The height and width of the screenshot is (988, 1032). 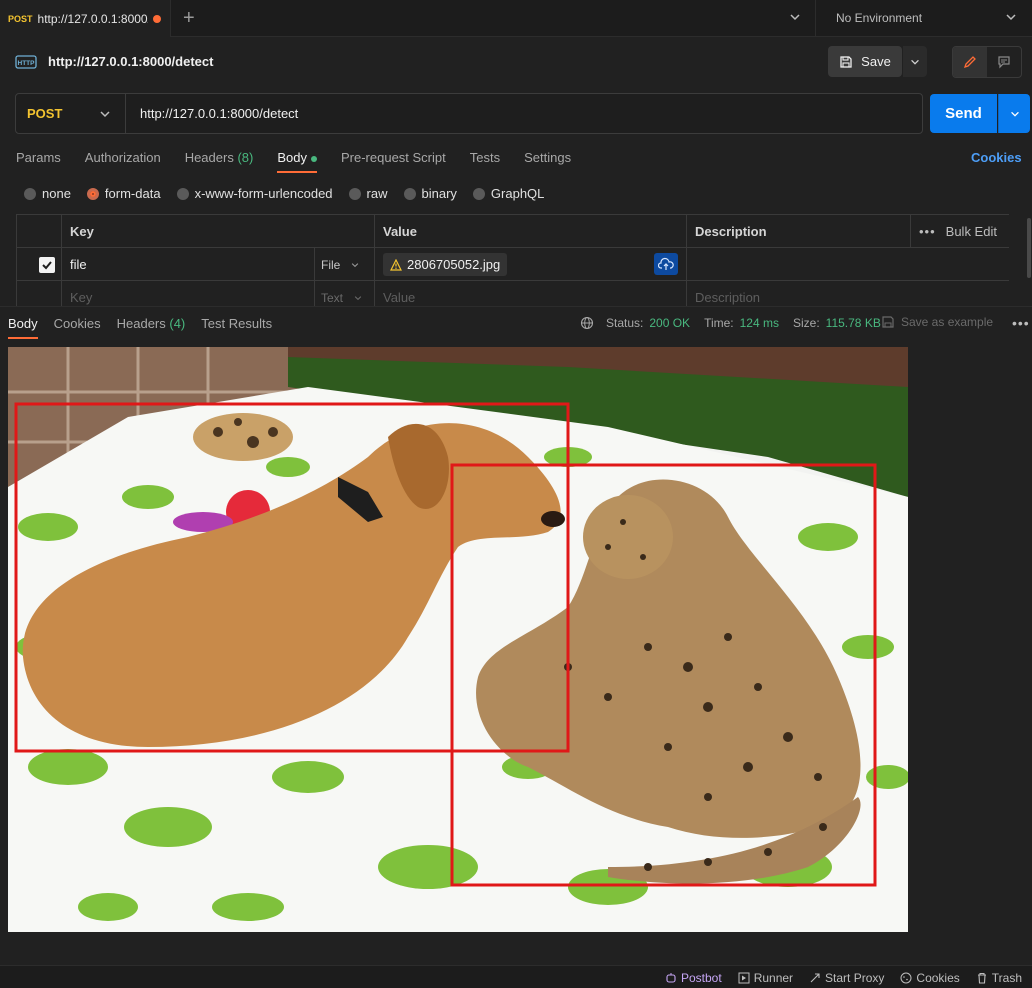 I want to click on environment-selector: No Environment, so click(x=879, y=18).